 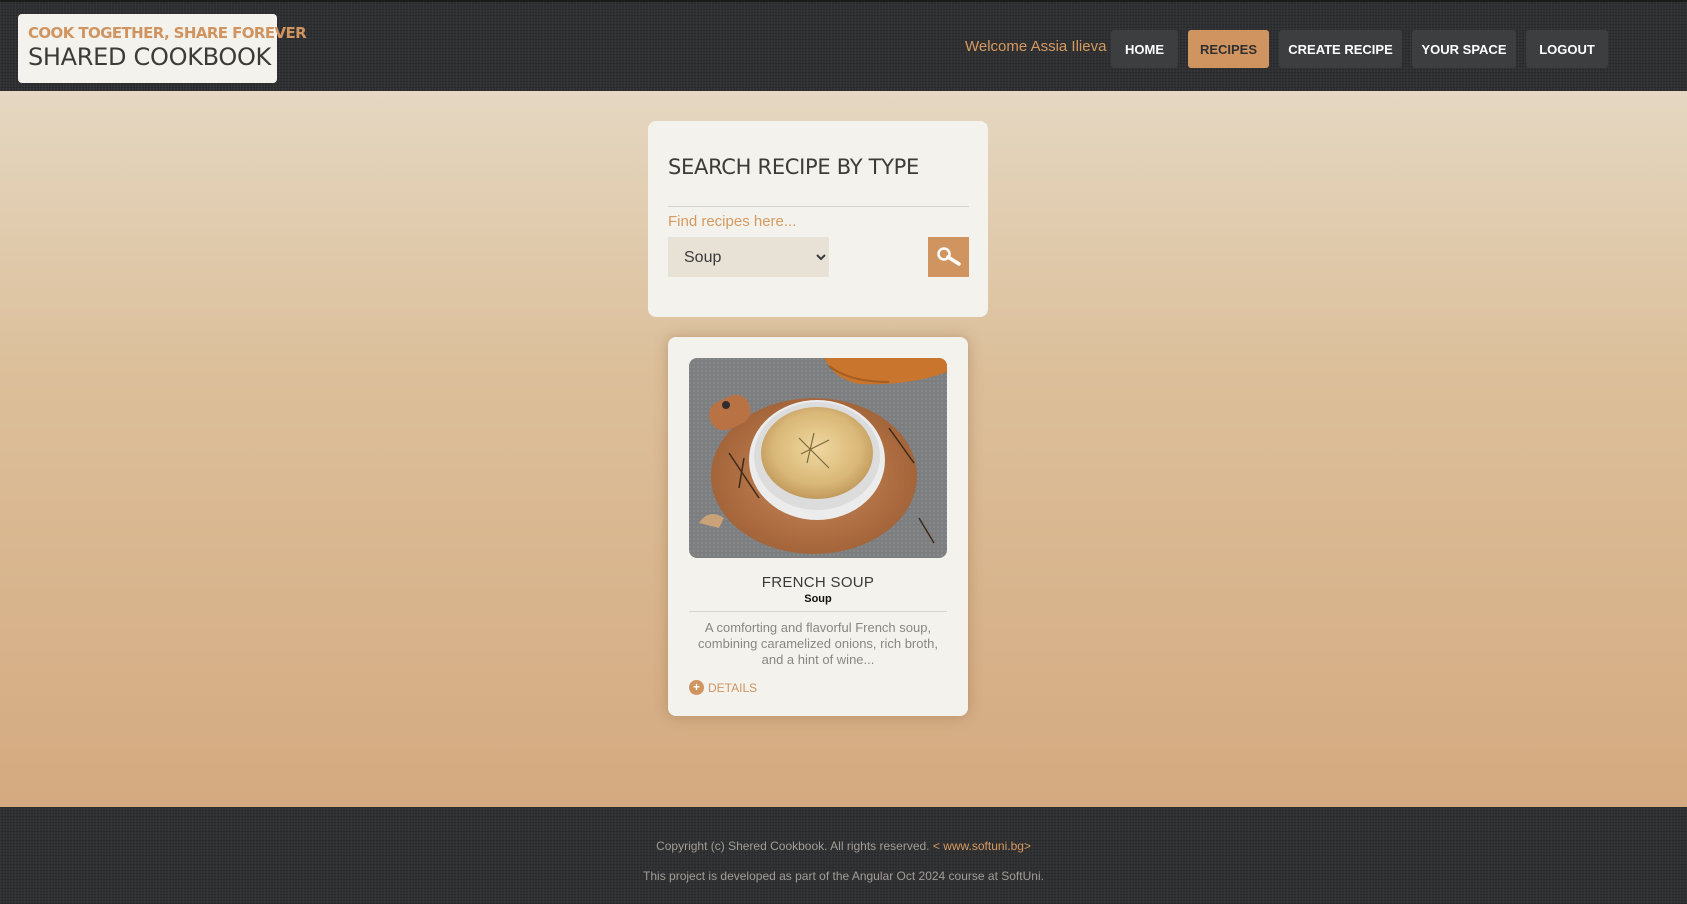 I want to click on search-title: SEARCH RECIPE BY TYPE, so click(x=794, y=167).